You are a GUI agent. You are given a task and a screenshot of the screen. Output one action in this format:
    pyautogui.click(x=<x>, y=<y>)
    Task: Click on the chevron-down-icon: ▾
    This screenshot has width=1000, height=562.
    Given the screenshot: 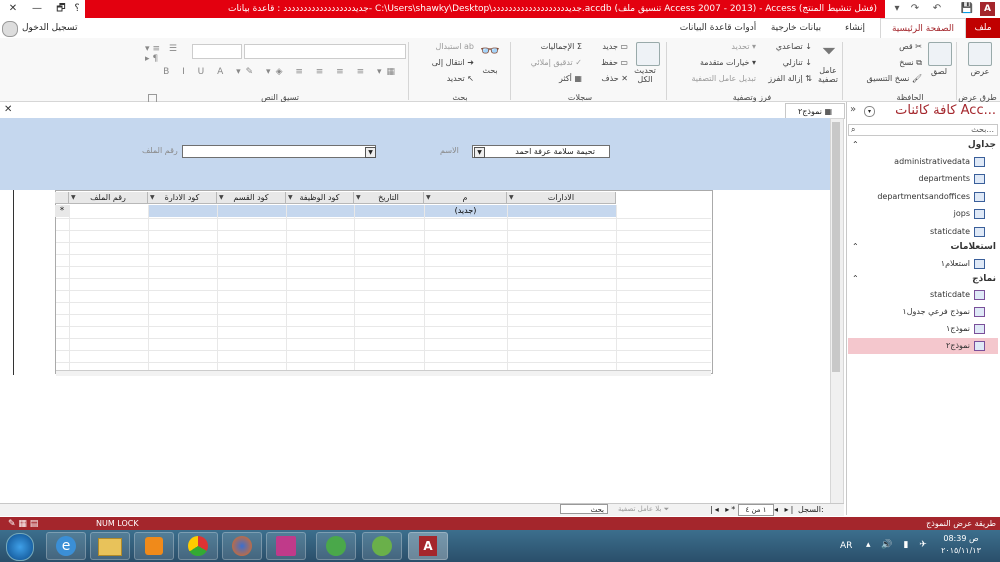 What is the action you would take?
    pyautogui.click(x=869, y=111)
    